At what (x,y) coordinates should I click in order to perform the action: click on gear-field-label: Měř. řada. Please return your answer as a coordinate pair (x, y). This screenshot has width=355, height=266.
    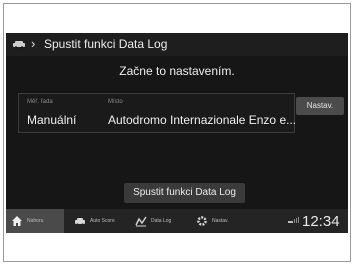
    Looking at the image, I should click on (40, 102).